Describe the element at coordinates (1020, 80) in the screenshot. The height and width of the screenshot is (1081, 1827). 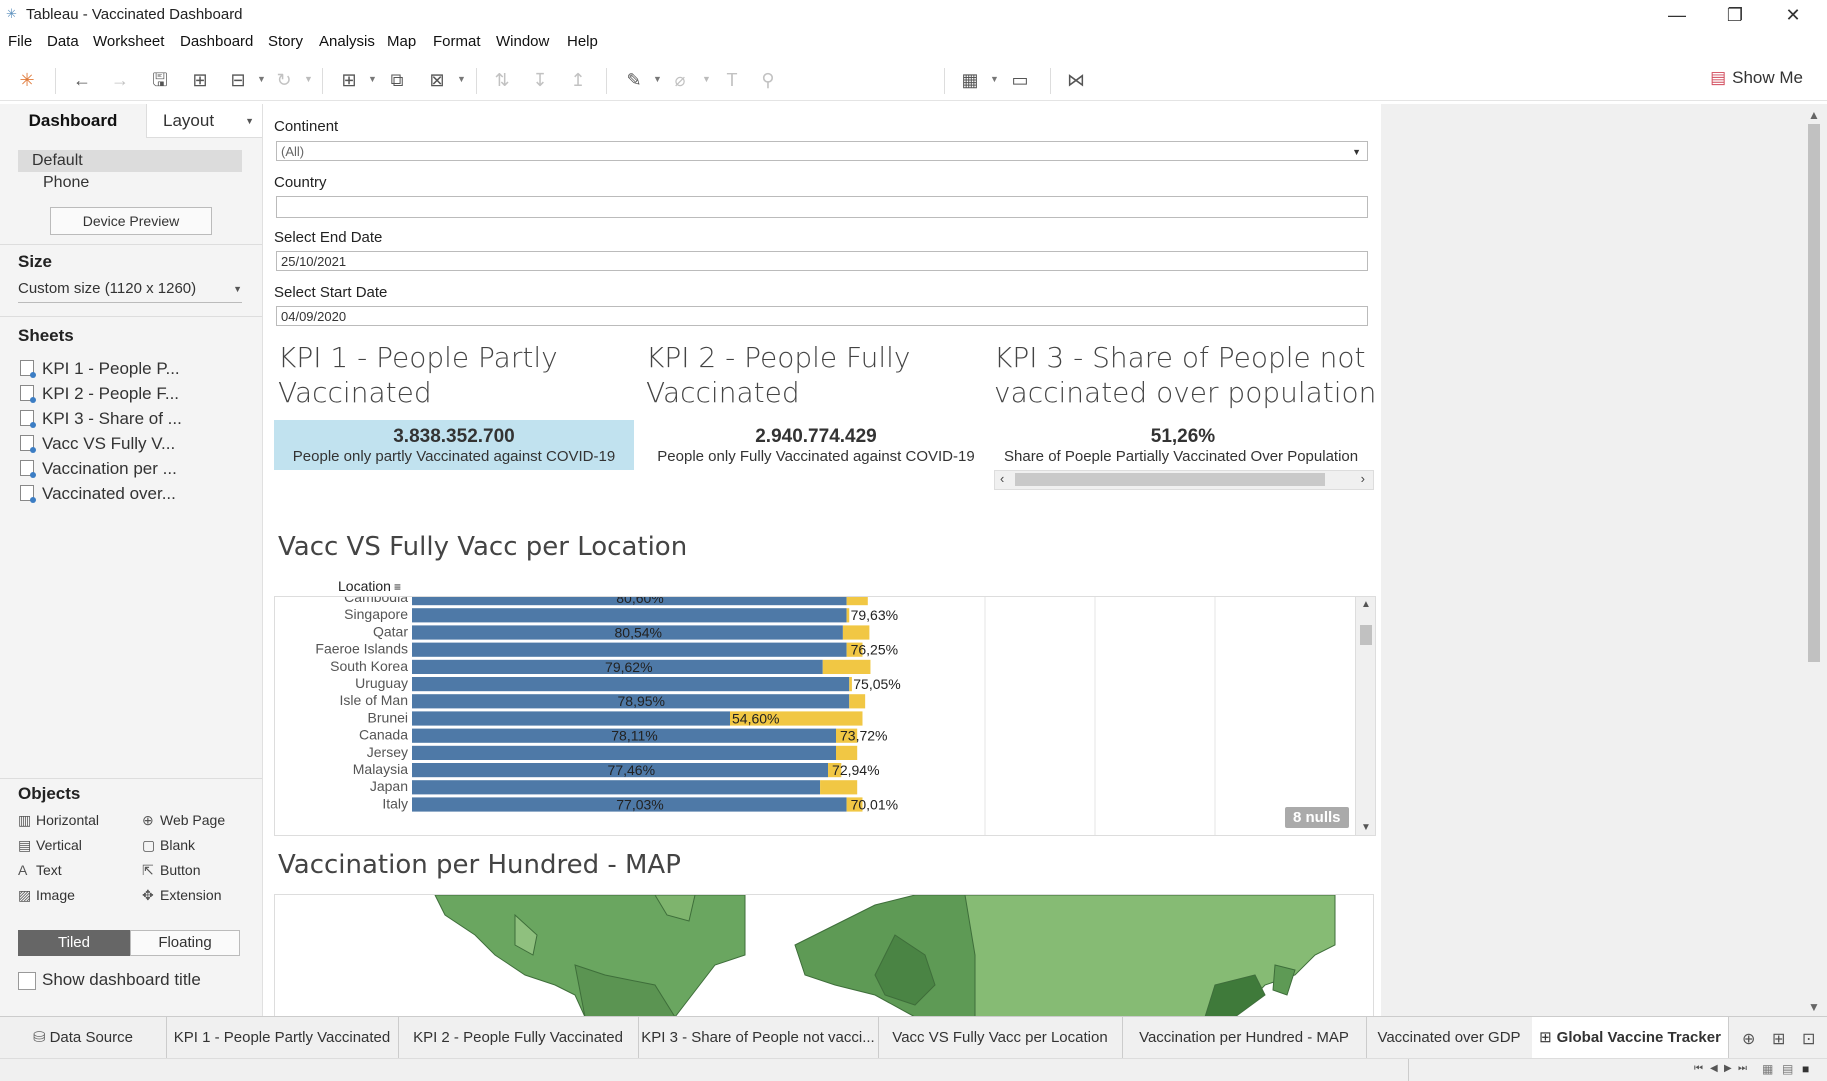
I see `presentation-icon: ▭` at that location.